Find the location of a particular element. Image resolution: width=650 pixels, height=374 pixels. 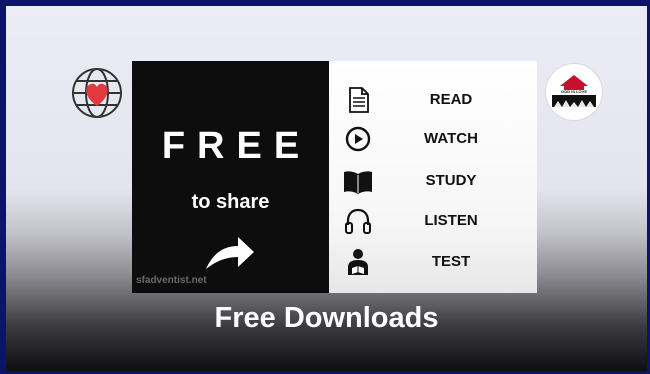

menu-item-listen: LISTEN is located at coordinates (433, 220).